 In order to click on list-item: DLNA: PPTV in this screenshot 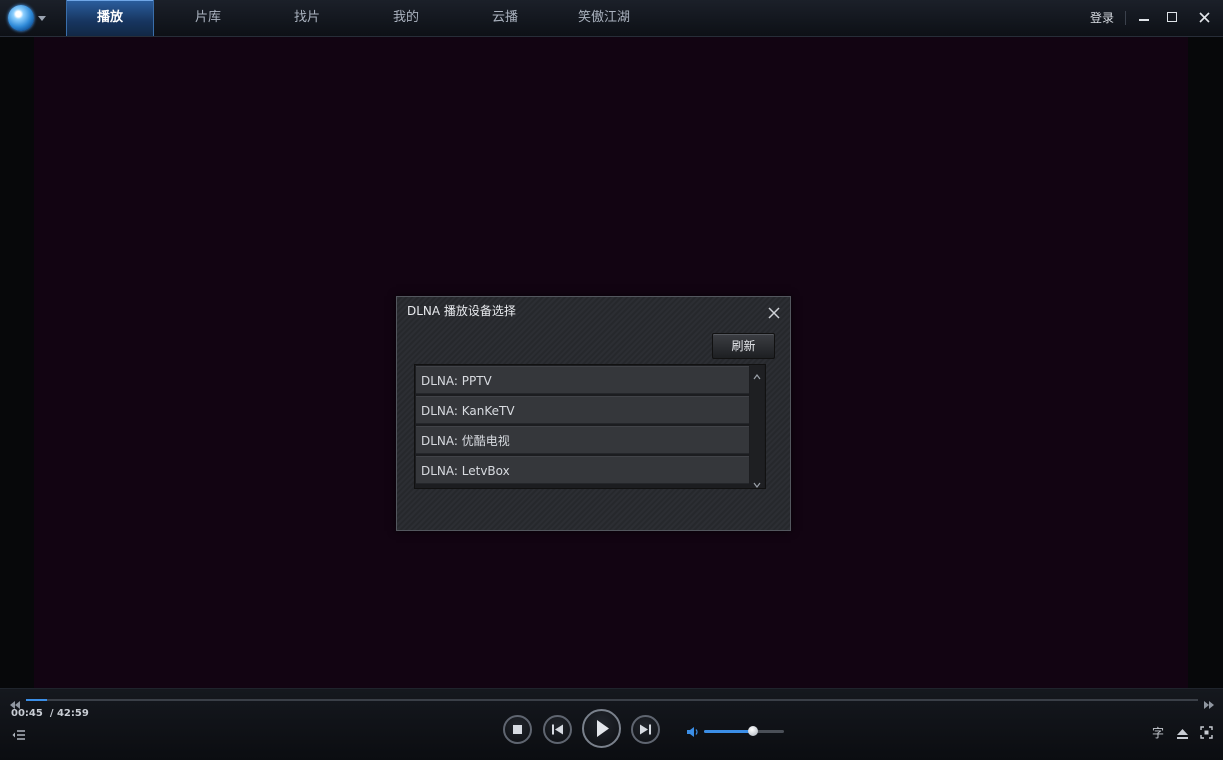, I will do `click(582, 380)`.